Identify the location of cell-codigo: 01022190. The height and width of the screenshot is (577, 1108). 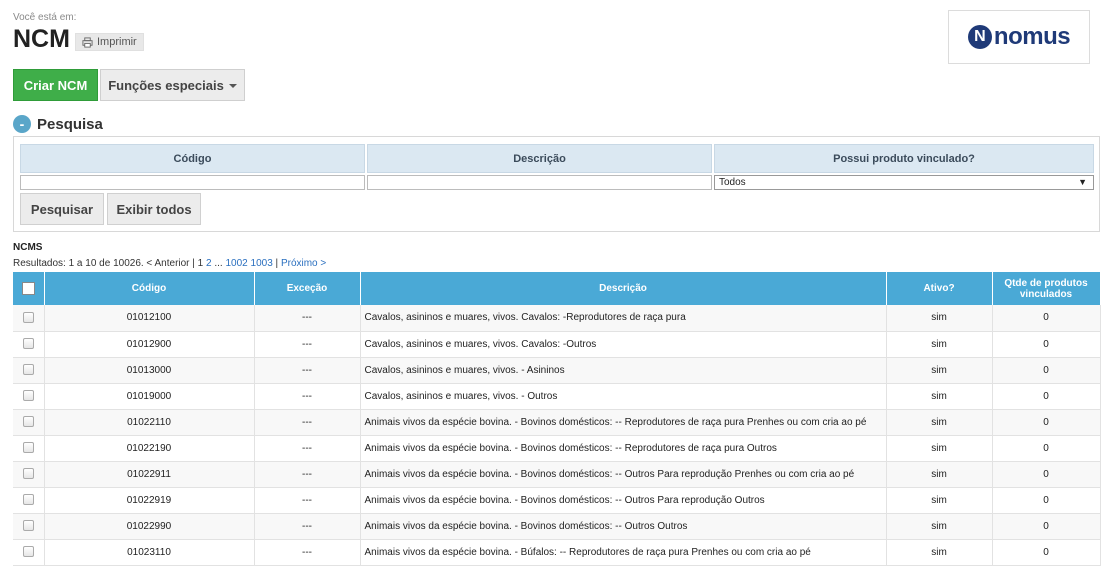
(149, 448).